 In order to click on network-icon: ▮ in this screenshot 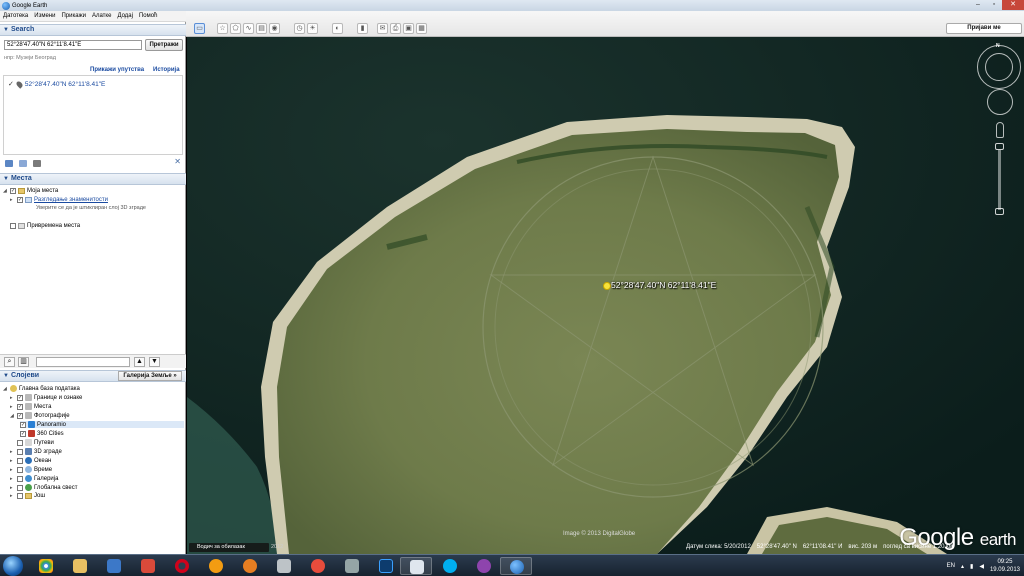, I will do `click(971, 566)`.